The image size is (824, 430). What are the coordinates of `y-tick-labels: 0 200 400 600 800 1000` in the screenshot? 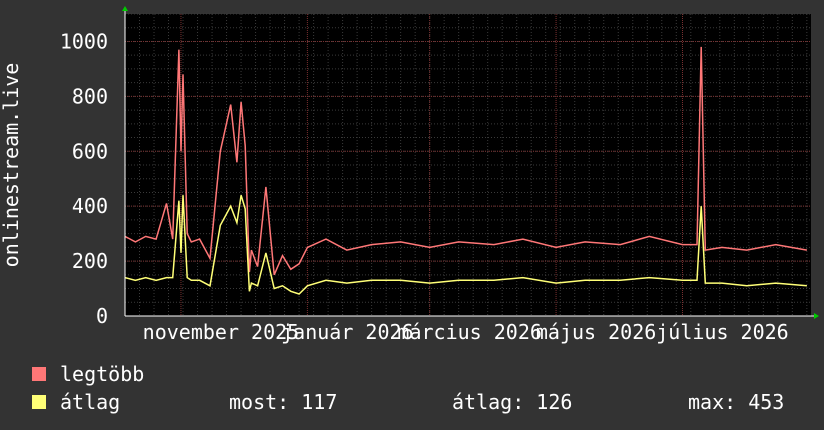 It's located at (84, 178).